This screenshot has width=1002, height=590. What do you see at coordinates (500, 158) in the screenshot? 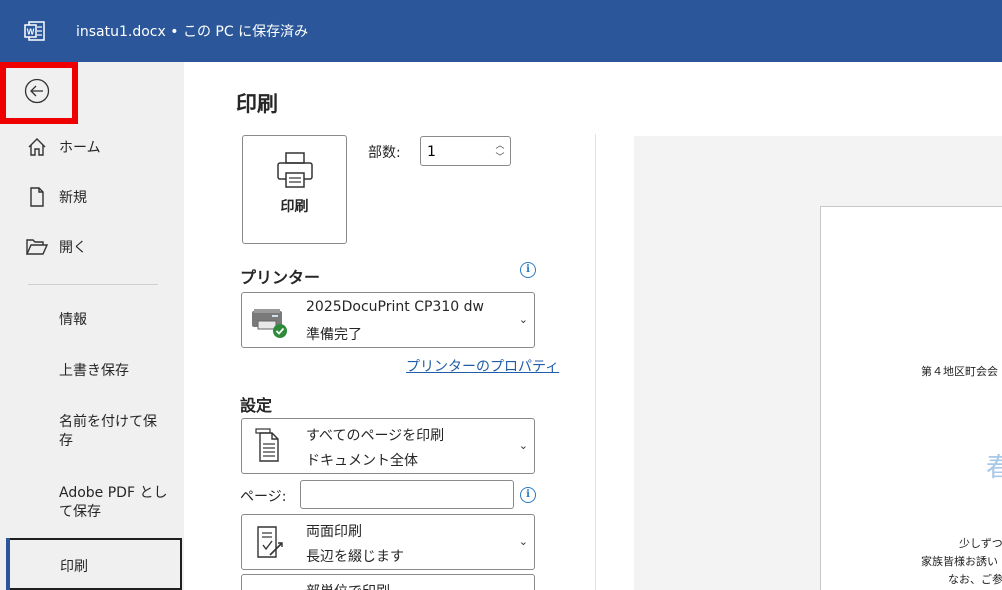
I see `chevron-down-icon: ﹀` at bounding box center [500, 158].